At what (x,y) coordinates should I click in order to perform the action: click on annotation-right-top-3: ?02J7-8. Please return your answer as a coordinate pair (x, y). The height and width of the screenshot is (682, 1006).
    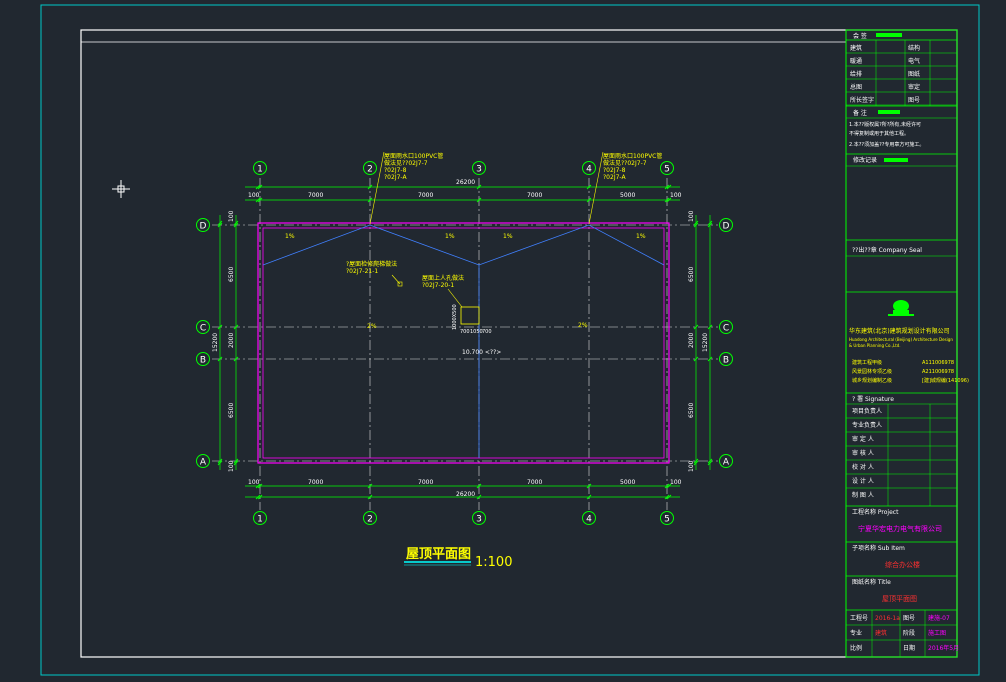
    Looking at the image, I should click on (614, 170).